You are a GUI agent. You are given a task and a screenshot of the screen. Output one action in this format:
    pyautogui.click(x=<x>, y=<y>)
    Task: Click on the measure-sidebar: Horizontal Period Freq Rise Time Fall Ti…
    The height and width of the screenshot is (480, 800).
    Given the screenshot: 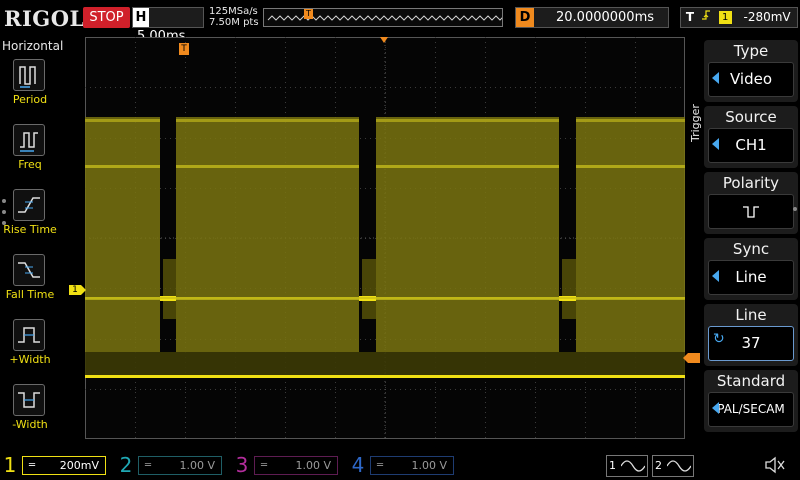 What is the action you would take?
    pyautogui.click(x=31, y=243)
    